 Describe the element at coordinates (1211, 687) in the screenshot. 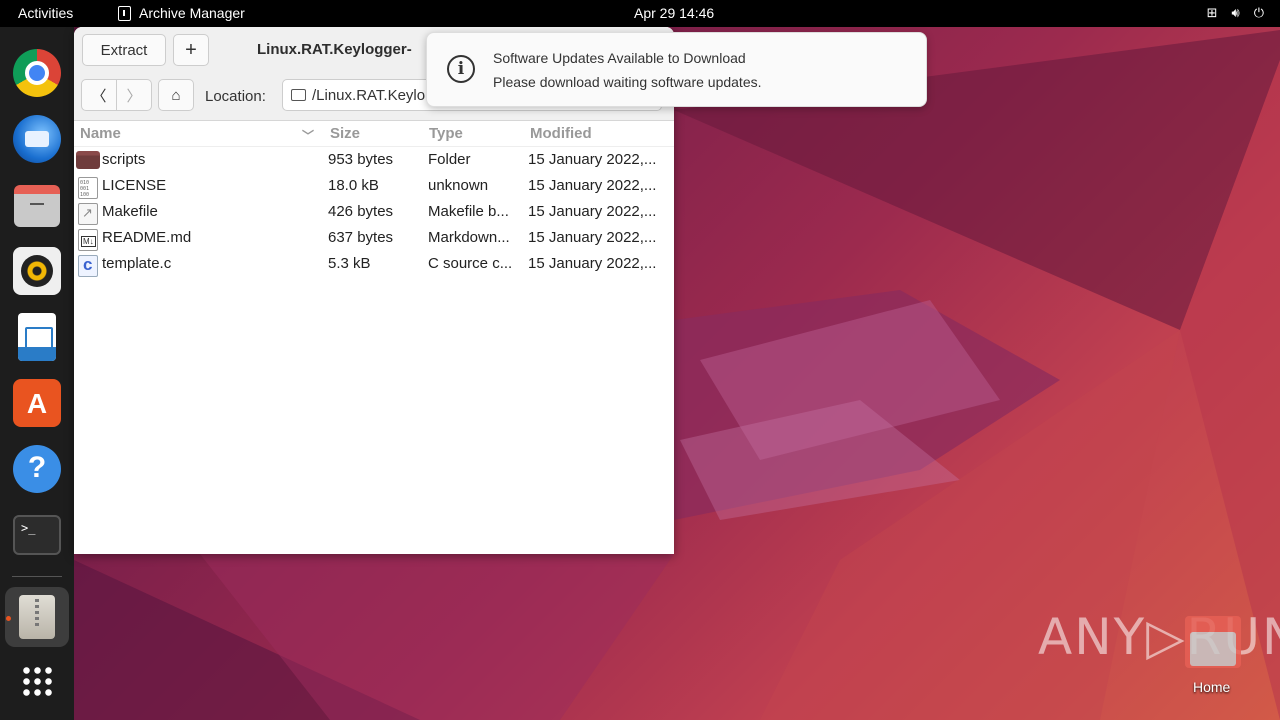

I see `home-folder-label: Home` at that location.